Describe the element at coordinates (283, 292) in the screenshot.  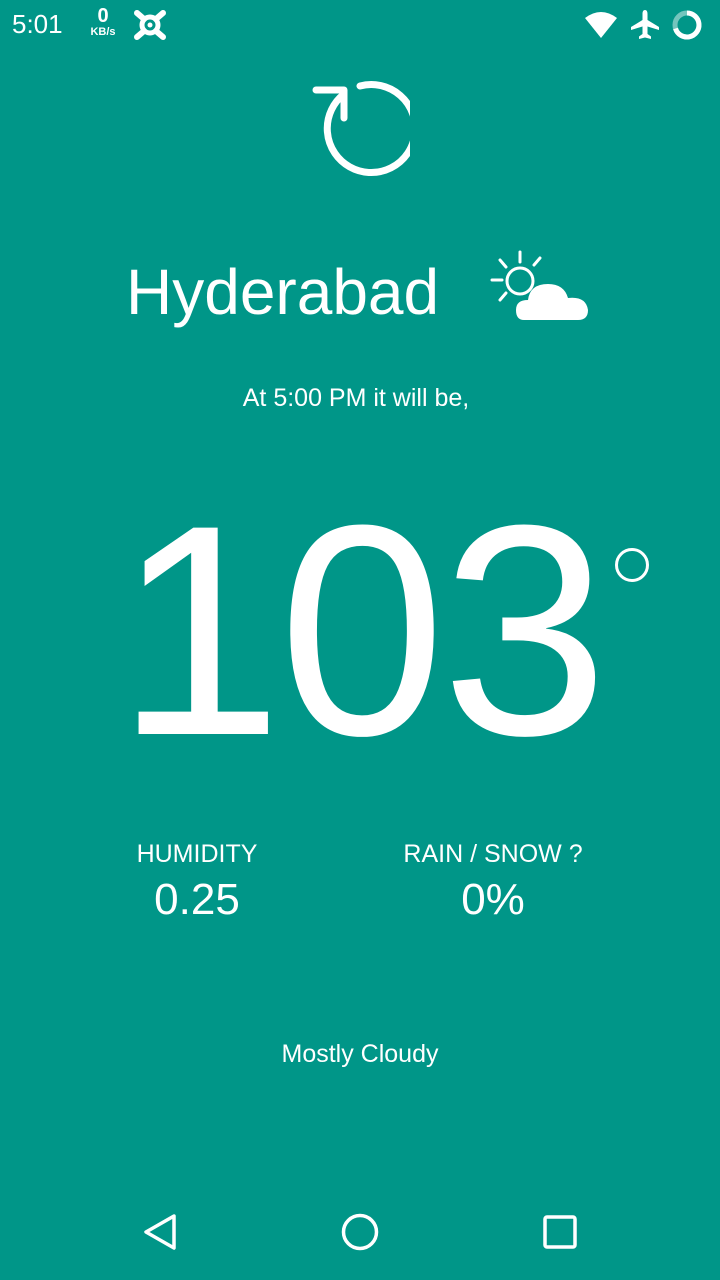
I see `city-name: Hyderabad` at that location.